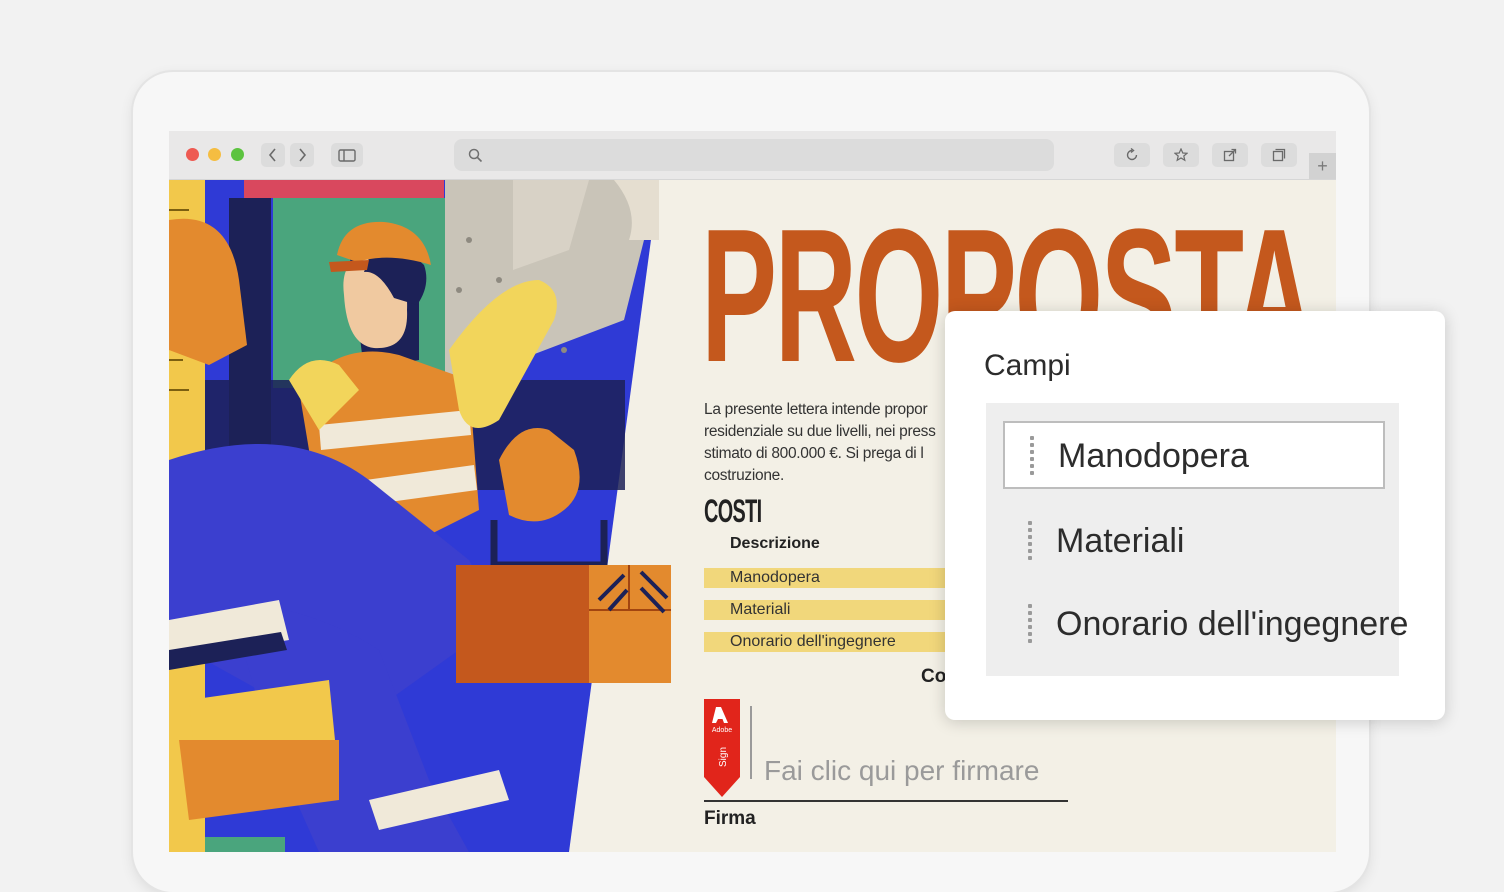  I want to click on field-item-labor: Manodopera, so click(1194, 455).